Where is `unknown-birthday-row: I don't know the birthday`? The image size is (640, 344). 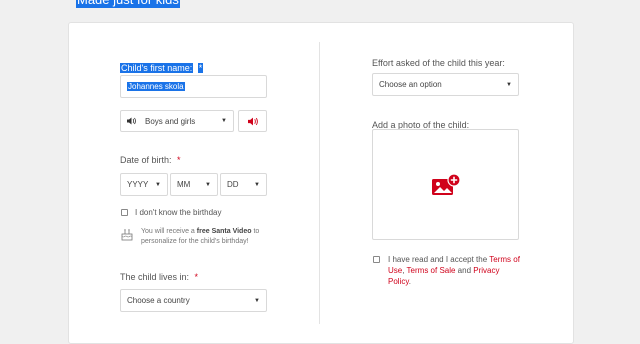
unknown-birthday-row: I don't know the birthday is located at coordinates (171, 212).